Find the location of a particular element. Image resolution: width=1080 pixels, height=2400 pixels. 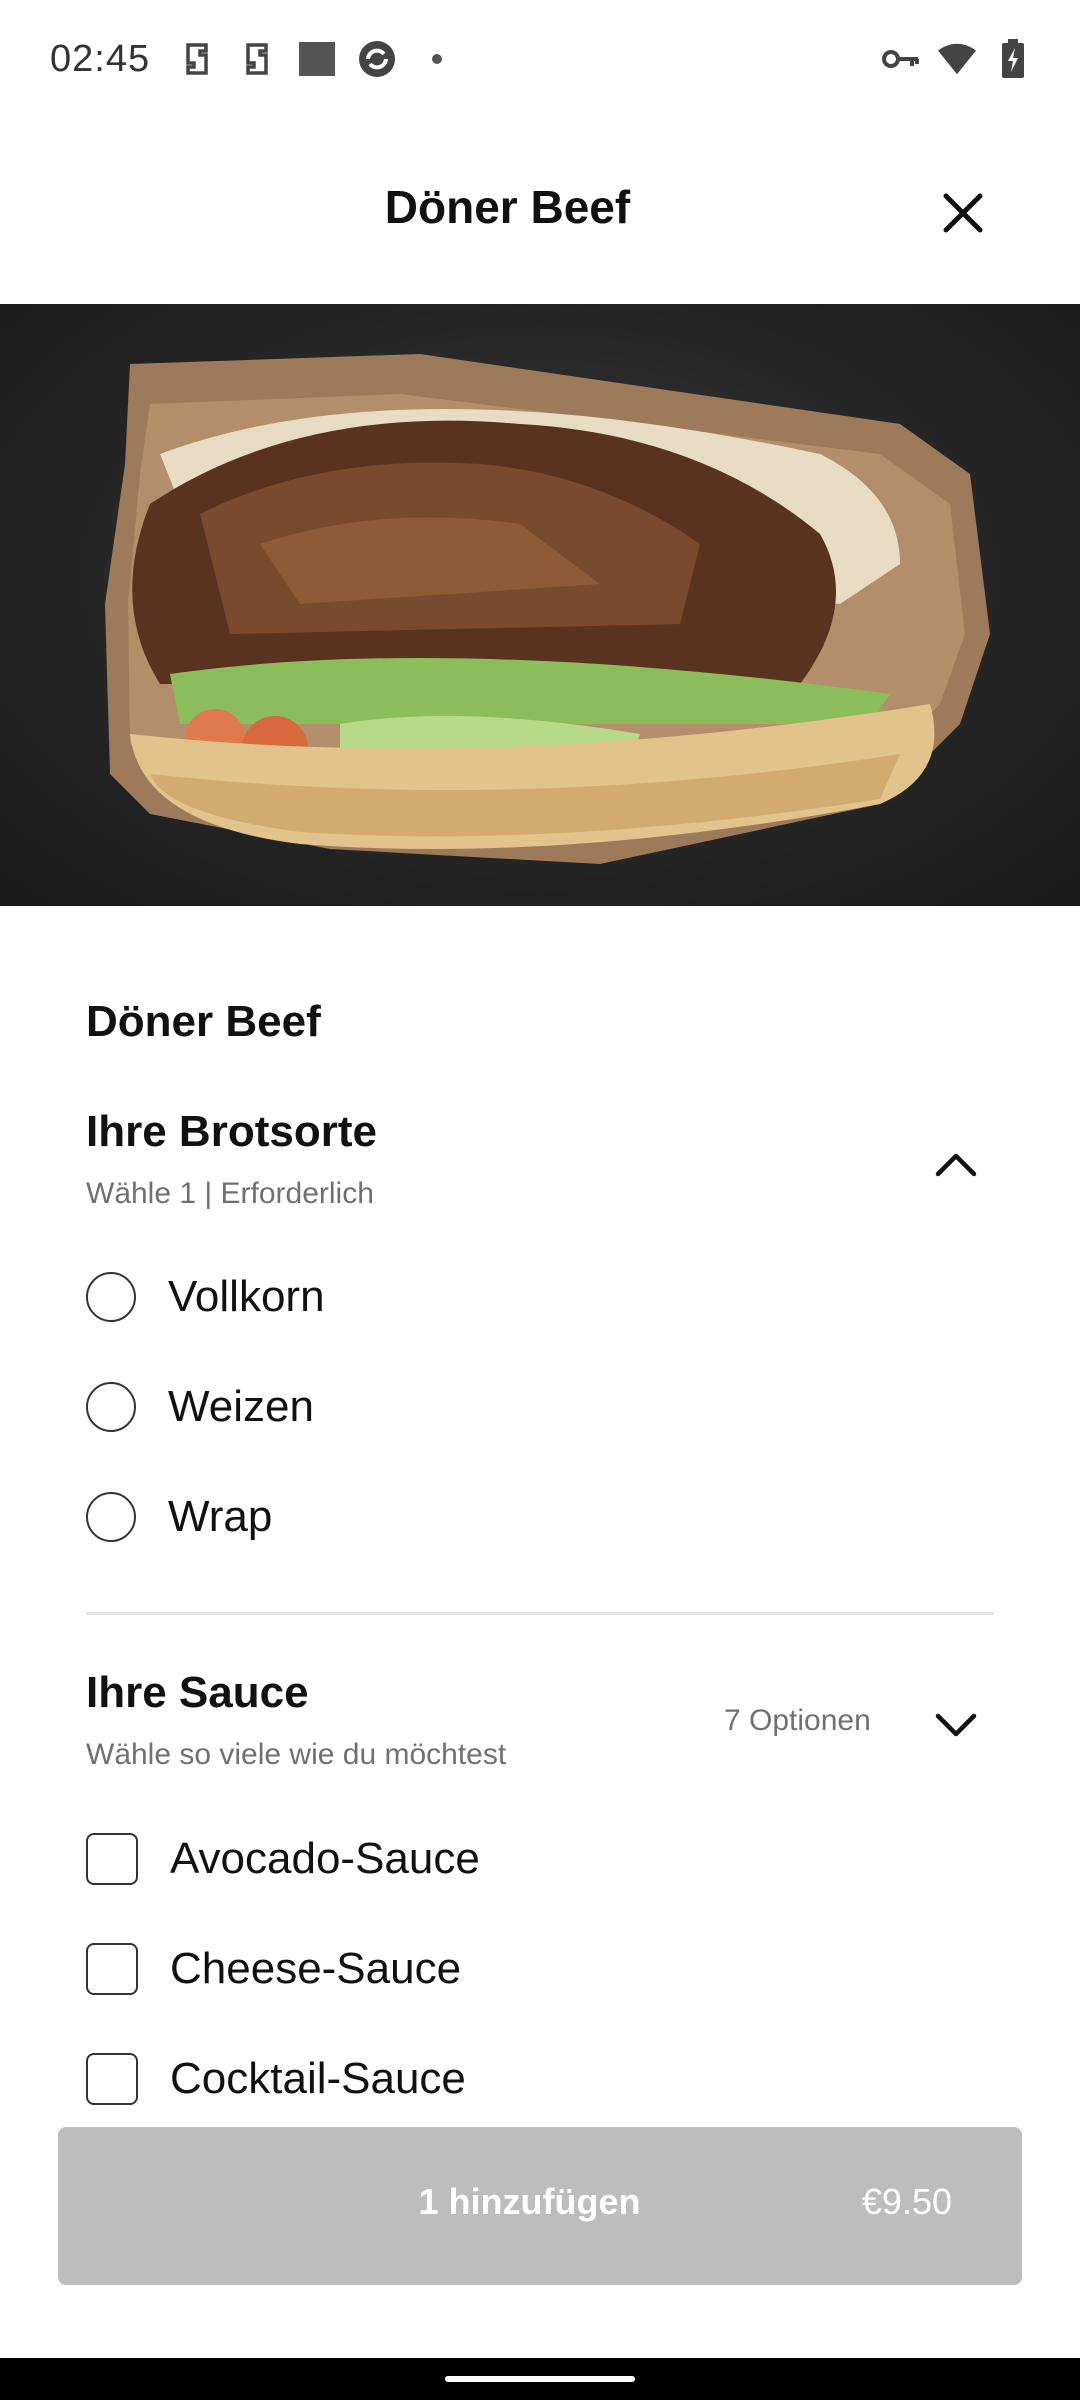

option-label: Cocktail-Sauce is located at coordinates (318, 2078).